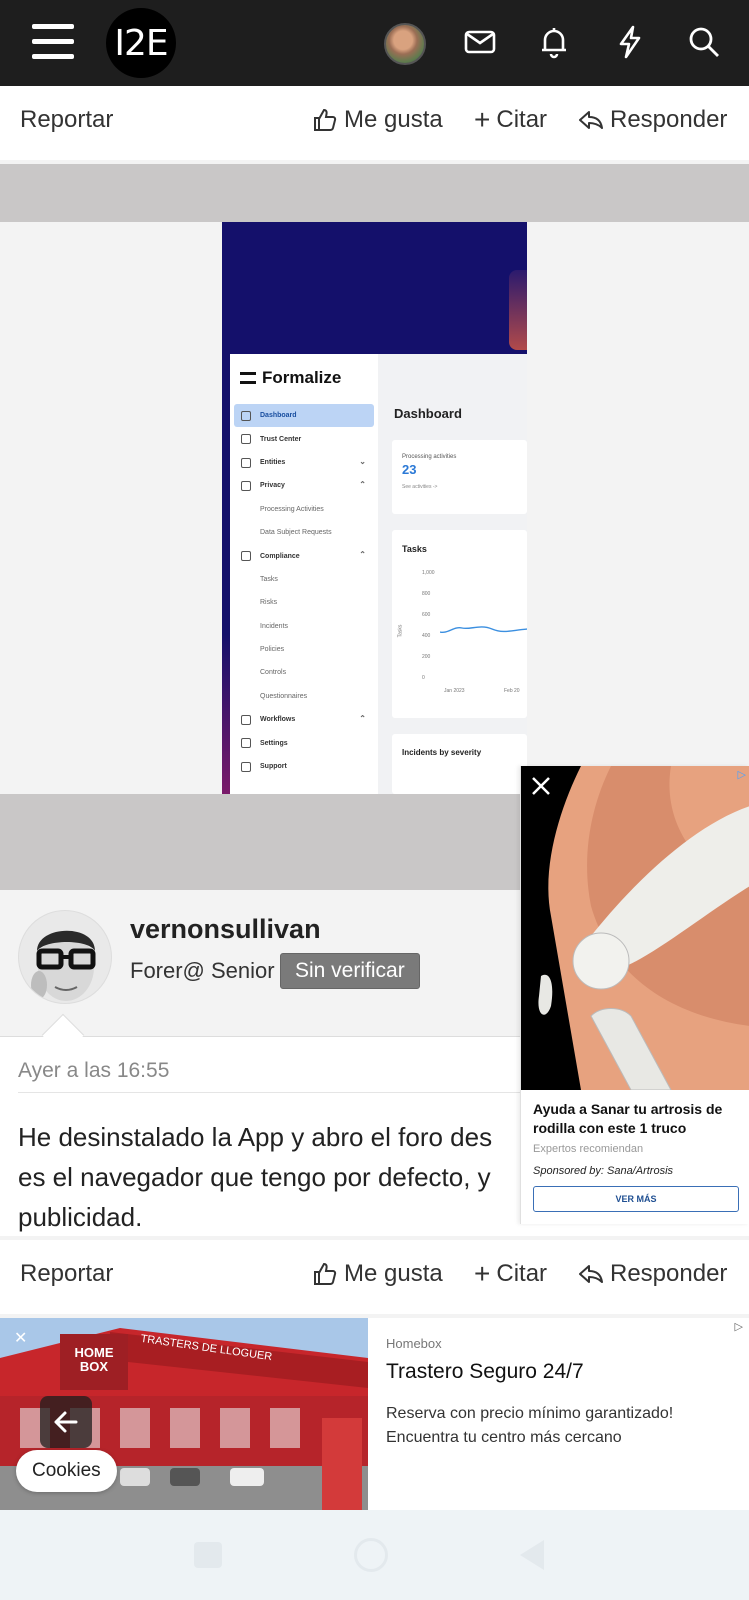 This screenshot has width=749, height=1600. What do you see at coordinates (426, 594) in the screenshot?
I see `tasks-axis-tick: 800` at bounding box center [426, 594].